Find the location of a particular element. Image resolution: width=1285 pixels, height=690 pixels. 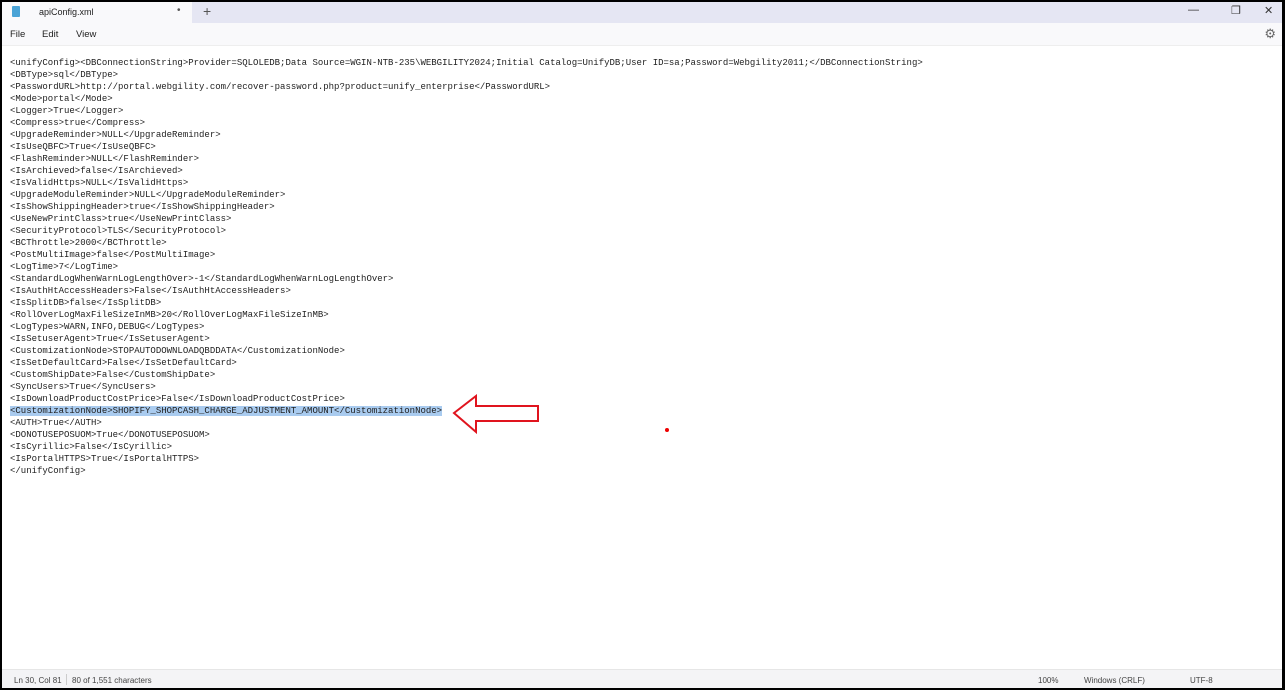

line-text: <IsUseQBFC>True</IsUseQBFC> is located at coordinates (83, 147).